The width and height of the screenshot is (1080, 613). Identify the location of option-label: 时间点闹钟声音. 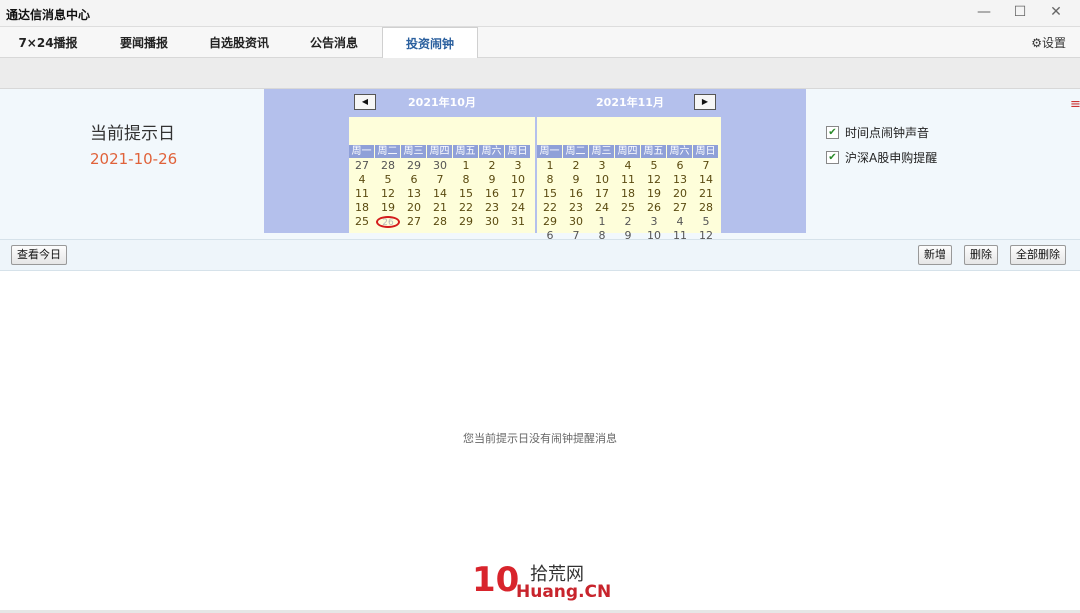
(887, 133).